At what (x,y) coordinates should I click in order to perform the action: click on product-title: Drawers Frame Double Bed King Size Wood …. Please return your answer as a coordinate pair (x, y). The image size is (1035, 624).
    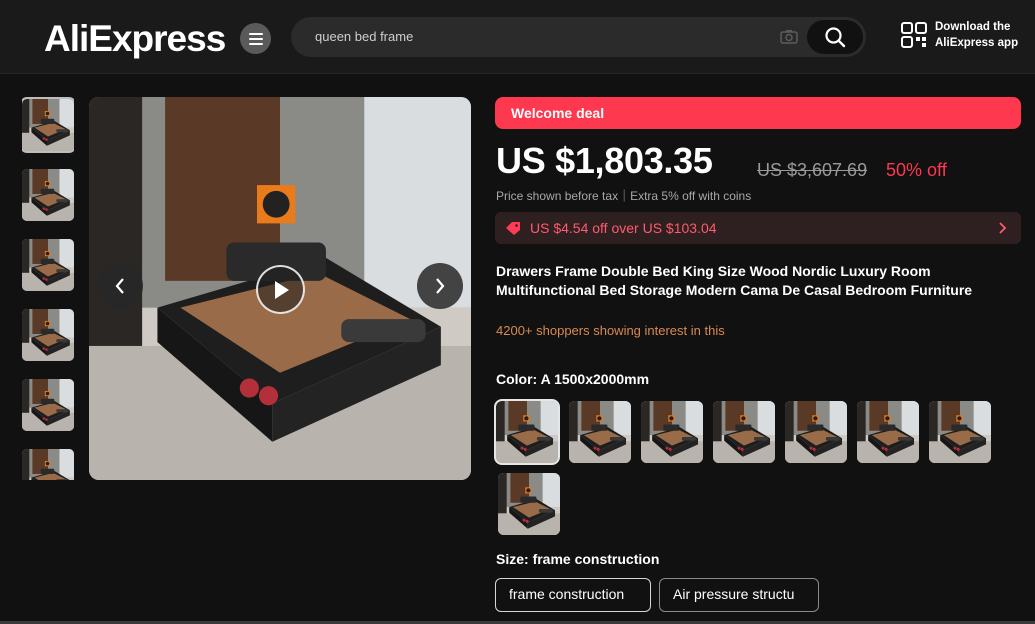
    Looking at the image, I should click on (734, 280).